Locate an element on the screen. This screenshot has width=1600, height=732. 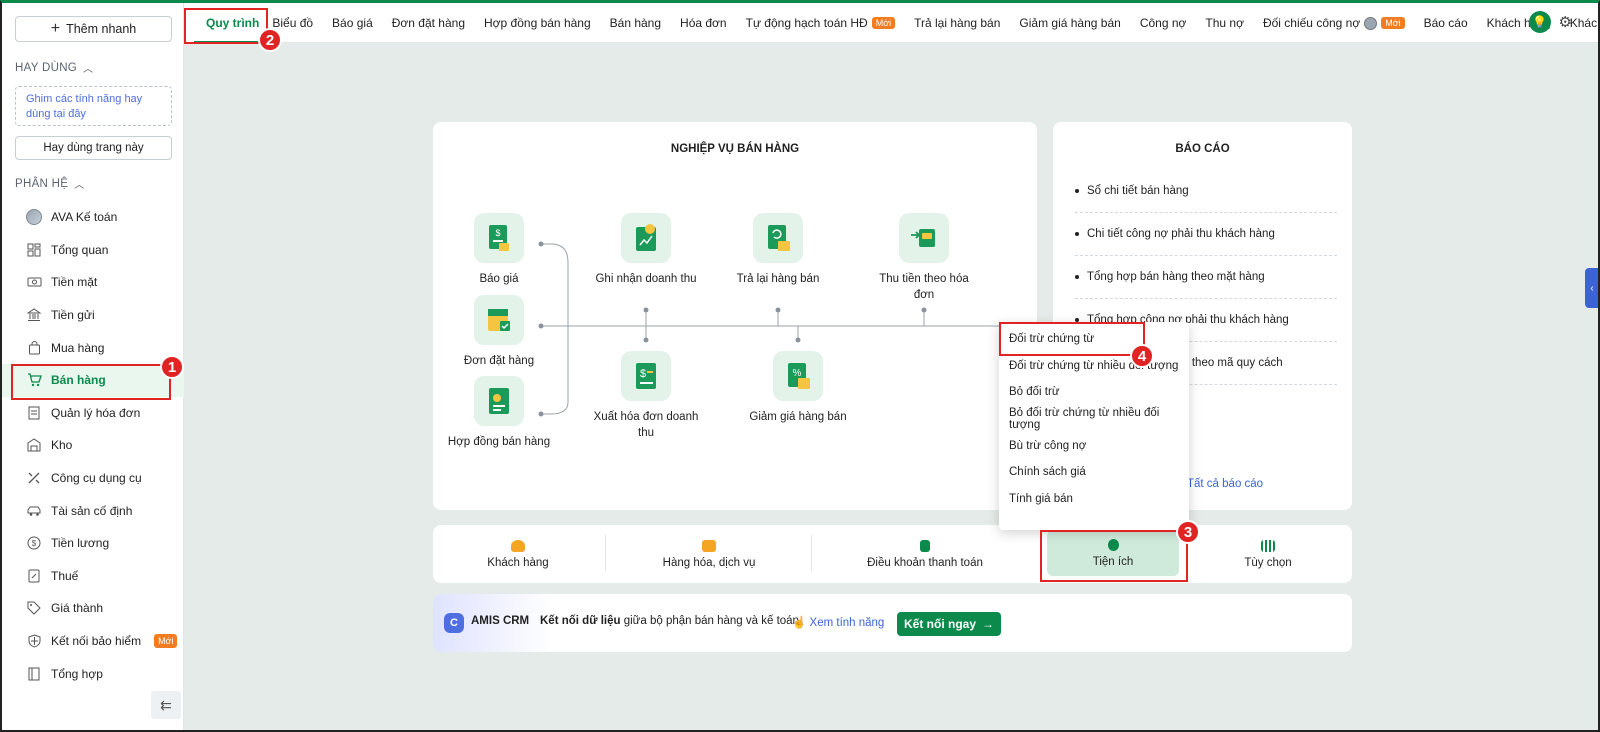
sidebar-item-cash: Tiền mặt is located at coordinates (93, 282).